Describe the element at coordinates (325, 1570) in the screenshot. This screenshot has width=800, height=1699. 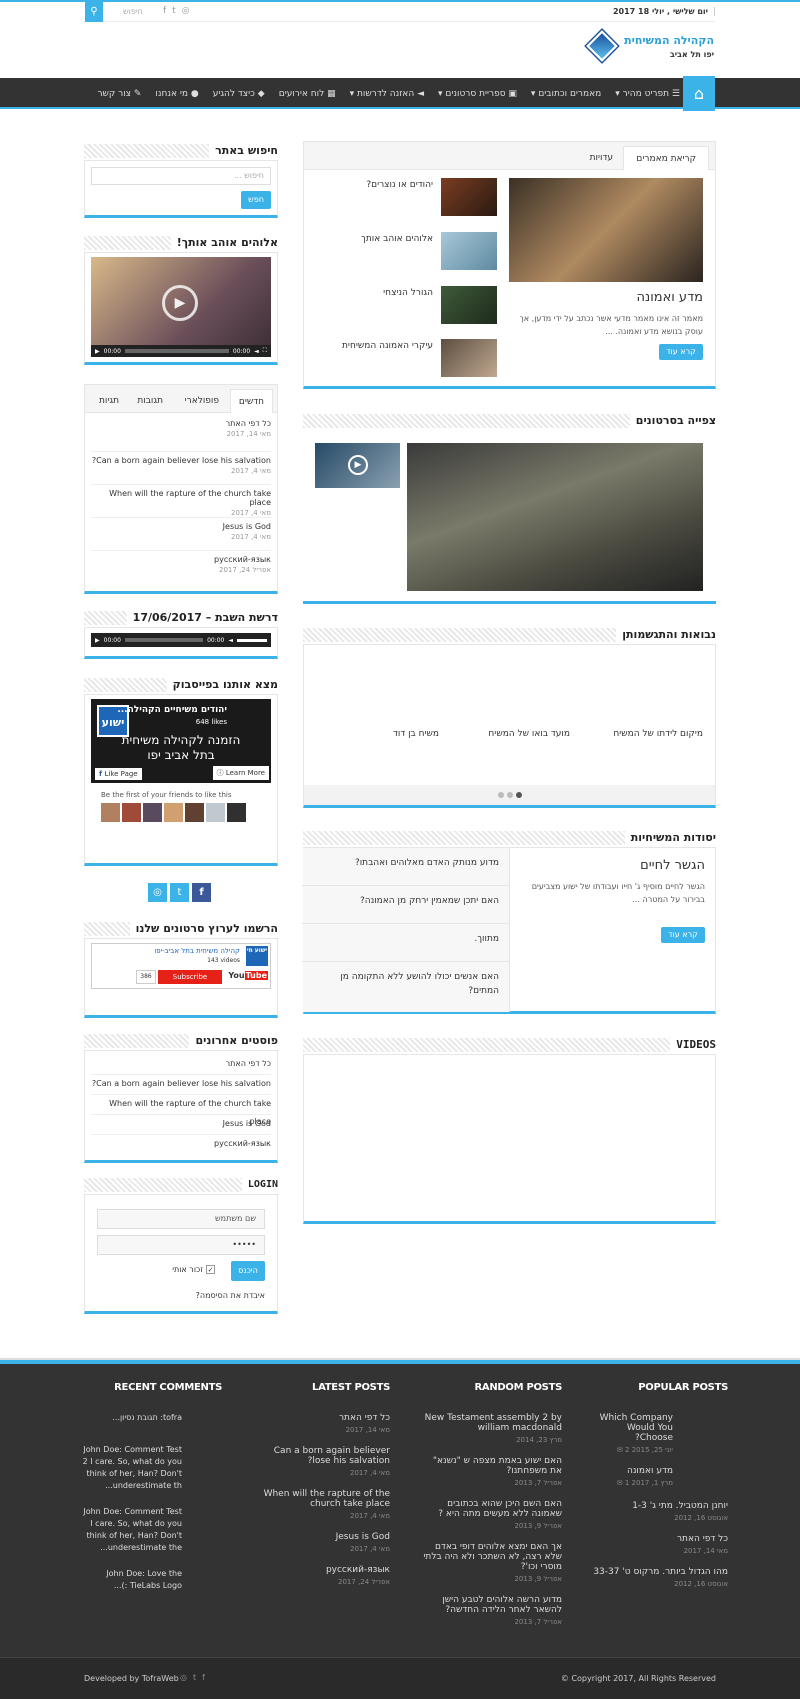
I see `footer-latest-item: русский-язык` at that location.